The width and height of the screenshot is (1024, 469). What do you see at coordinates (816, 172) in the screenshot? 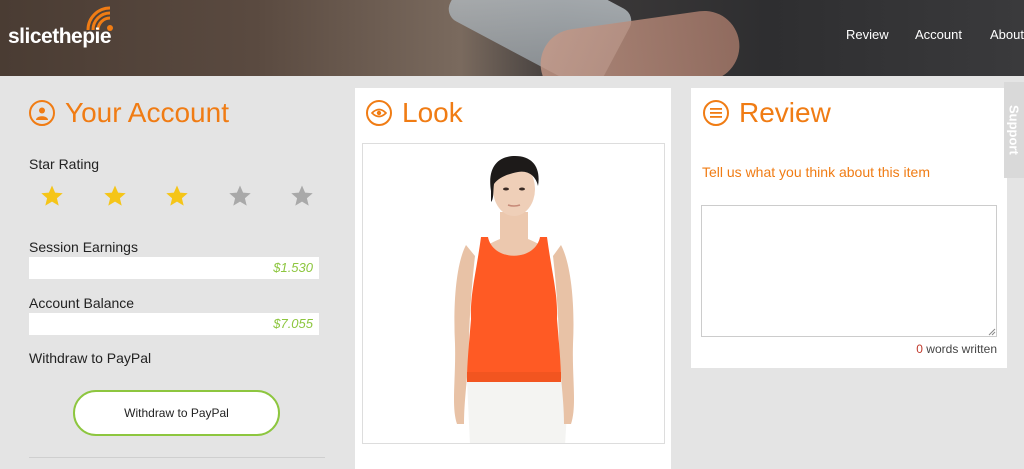
I see `review-prompt: Tell us what you think about this item` at bounding box center [816, 172].